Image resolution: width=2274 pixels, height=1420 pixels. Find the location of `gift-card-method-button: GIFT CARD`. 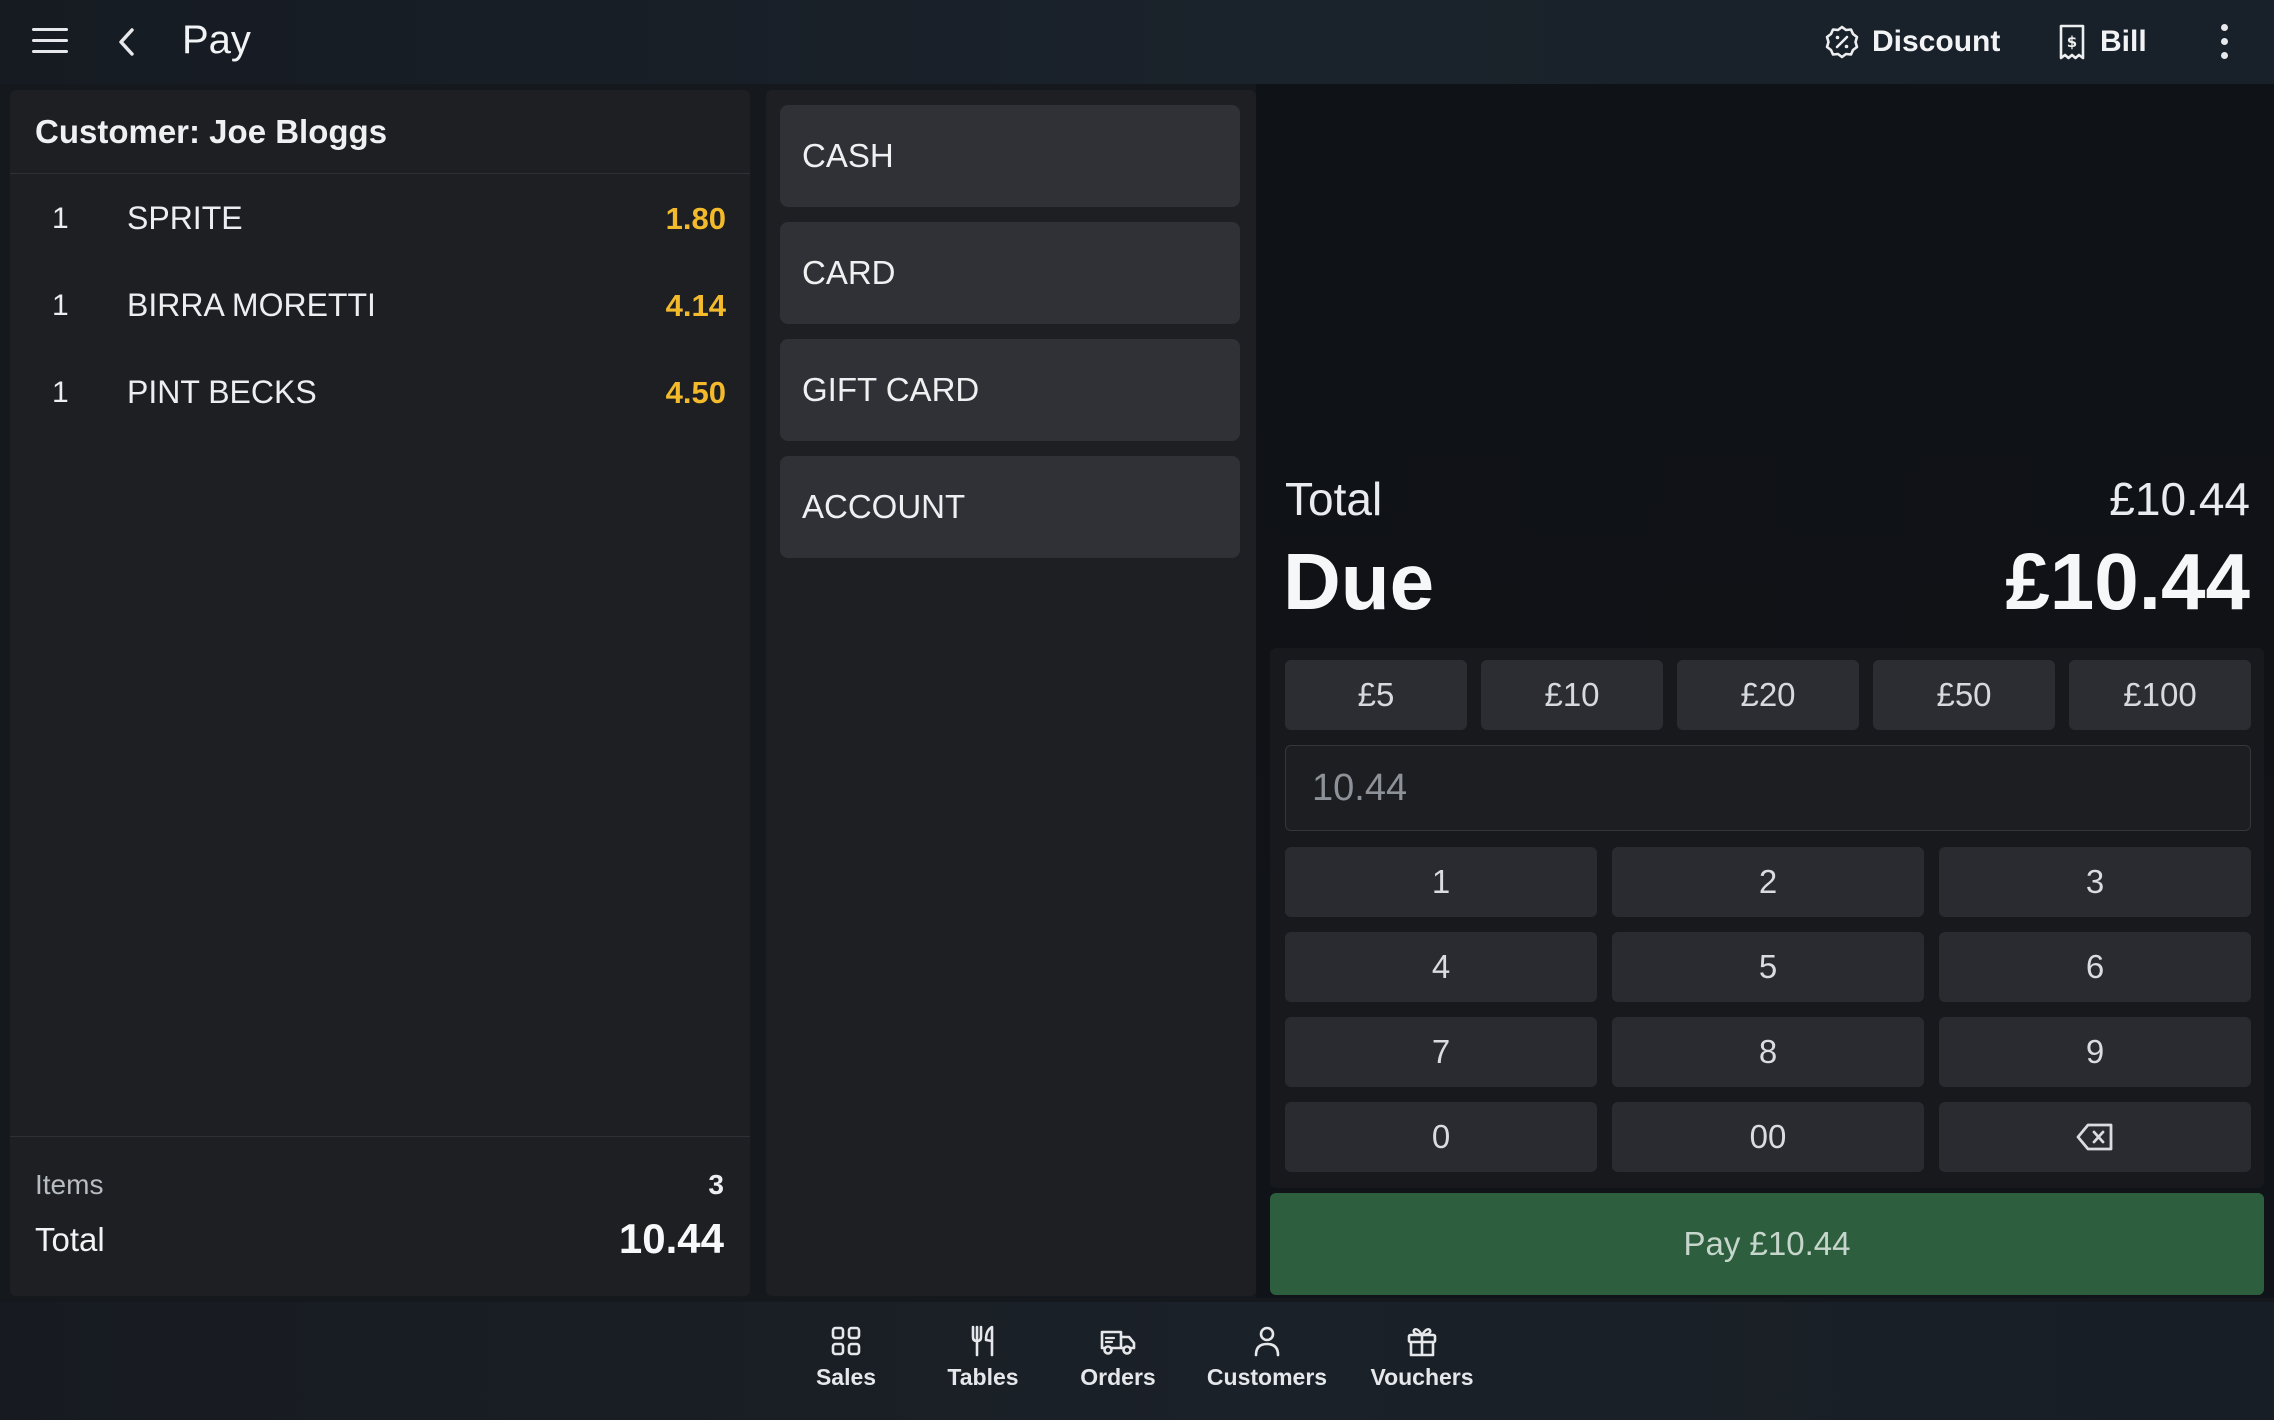

gift-card-method-button: GIFT CARD is located at coordinates (1010, 390).